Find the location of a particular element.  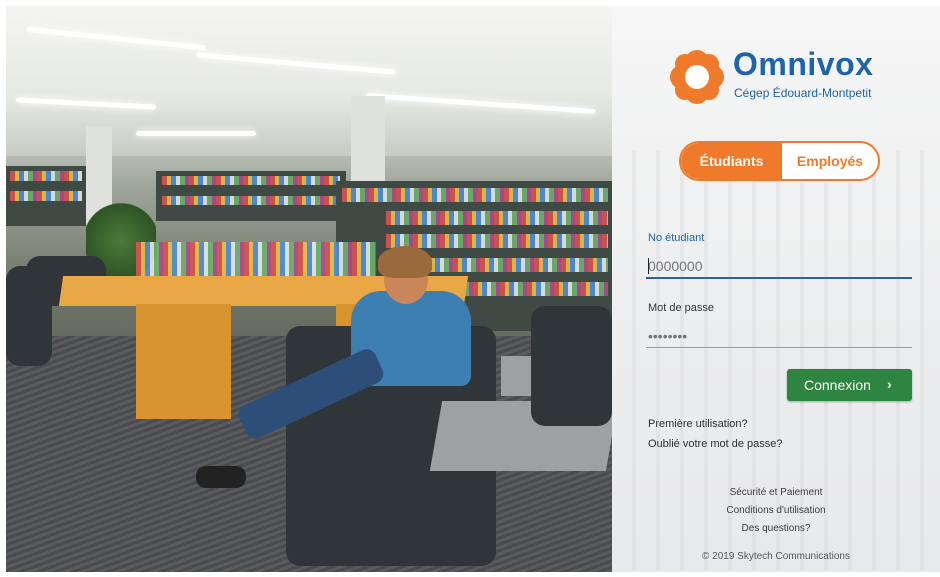

omnivox-logo: Omnivox Cégep Édouard-Montpetit is located at coordinates (785, 76).